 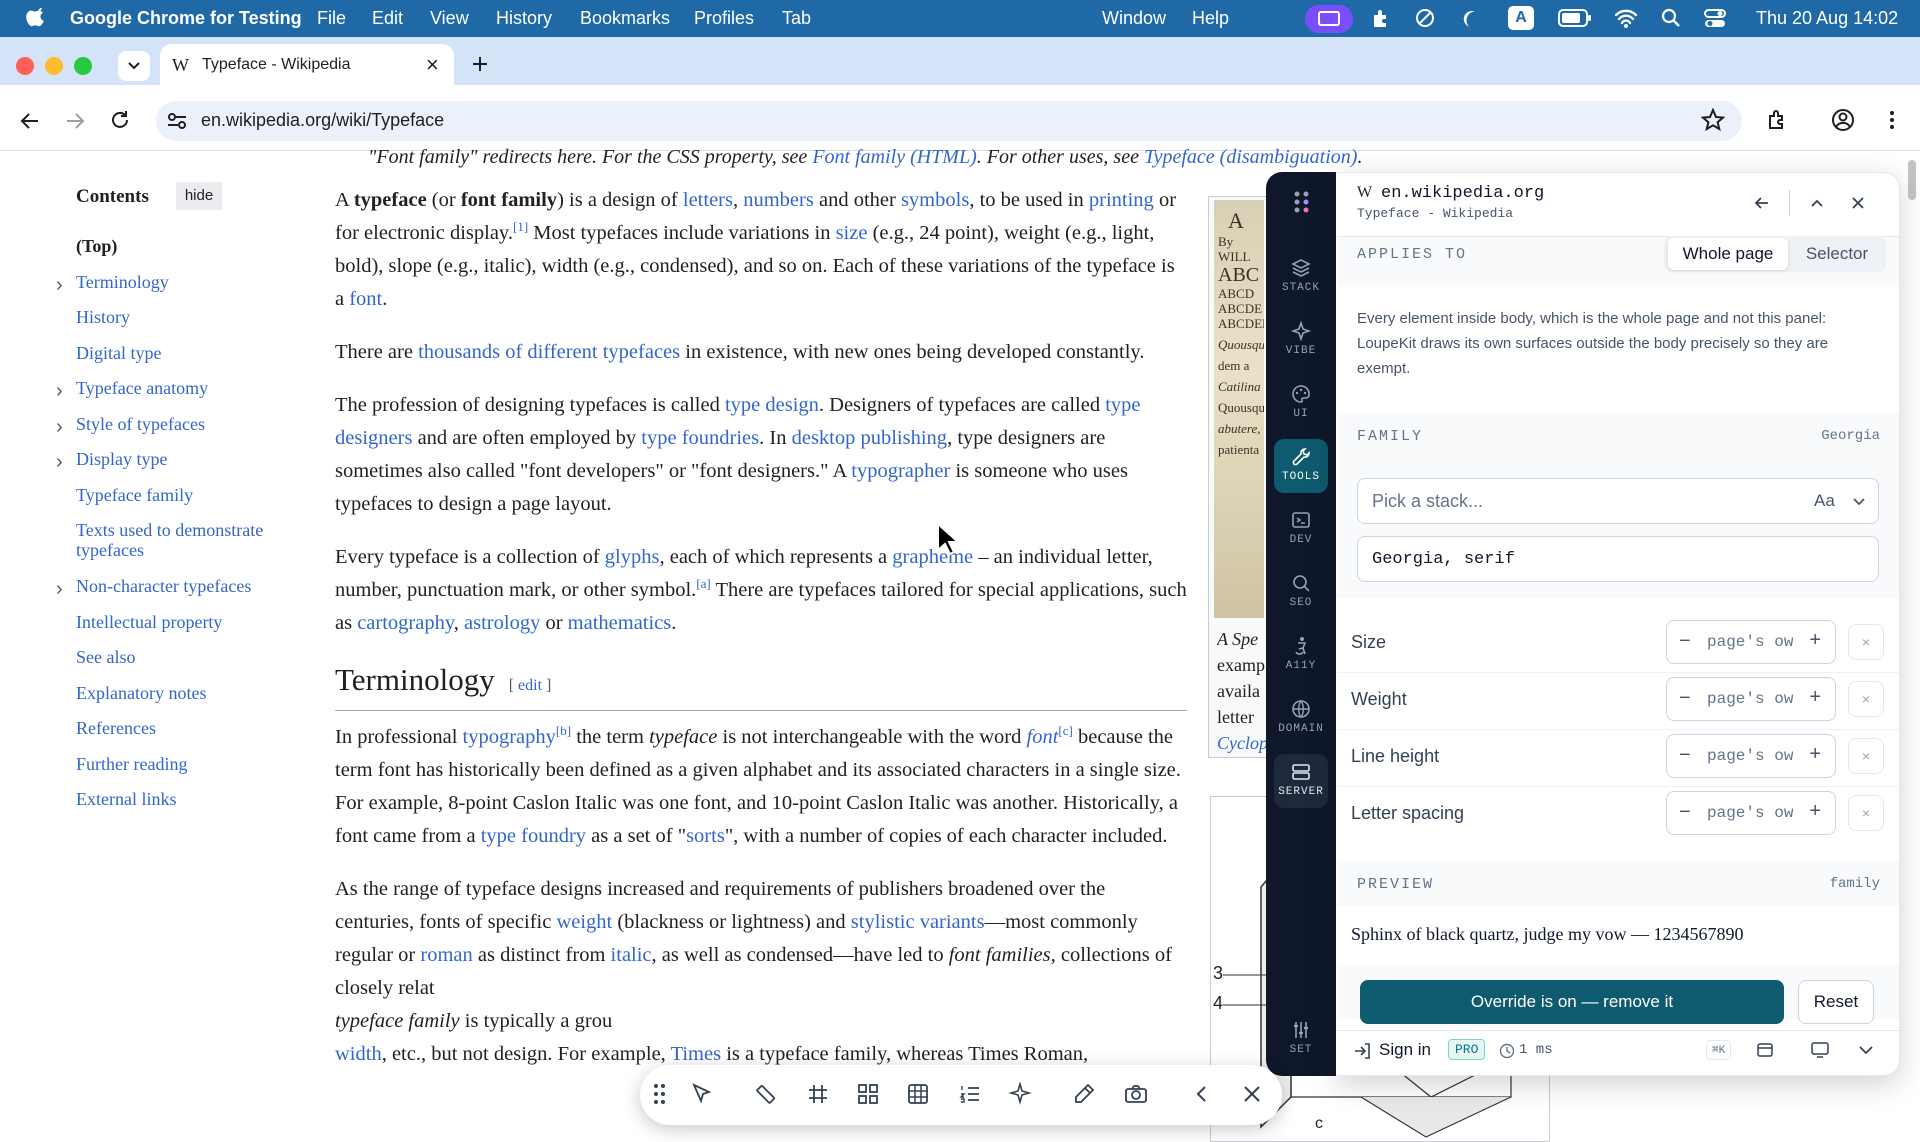 What do you see at coordinates (307, 66) in the screenshot?
I see `tab-typeface: W Typeface - Wikipedia ×` at bounding box center [307, 66].